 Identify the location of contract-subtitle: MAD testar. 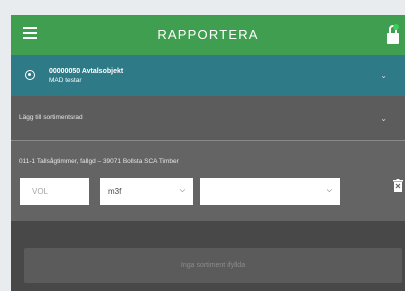
(65, 80).